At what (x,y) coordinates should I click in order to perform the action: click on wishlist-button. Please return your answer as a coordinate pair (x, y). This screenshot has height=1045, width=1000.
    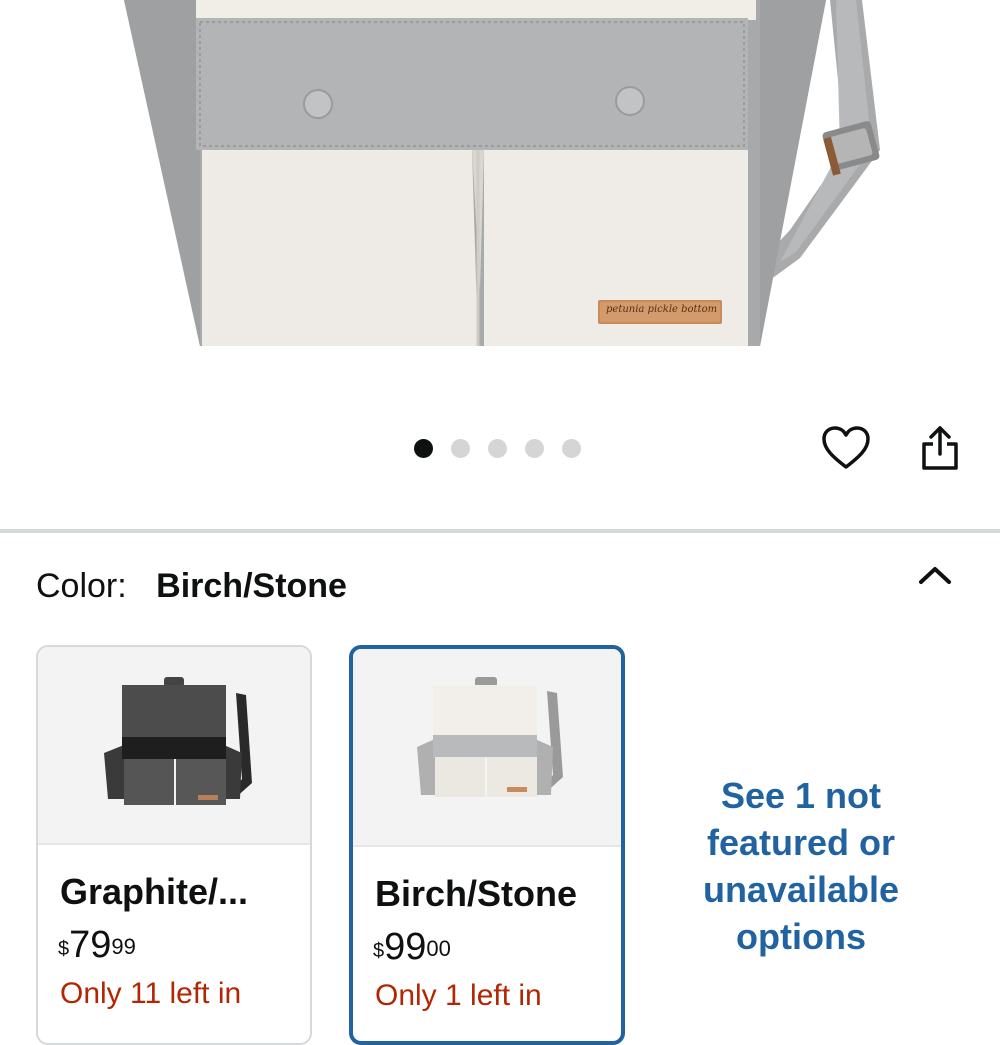
    Looking at the image, I should click on (846, 448).